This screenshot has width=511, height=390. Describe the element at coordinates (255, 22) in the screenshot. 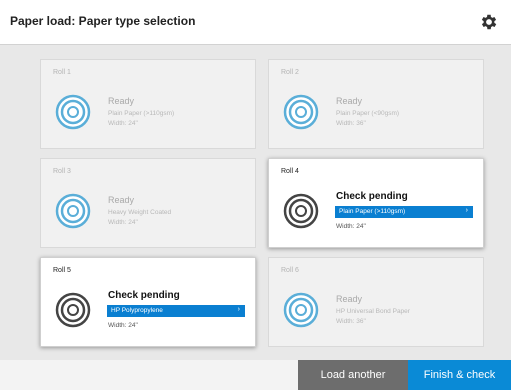

I see `header: Paper load: Paper type selection` at that location.